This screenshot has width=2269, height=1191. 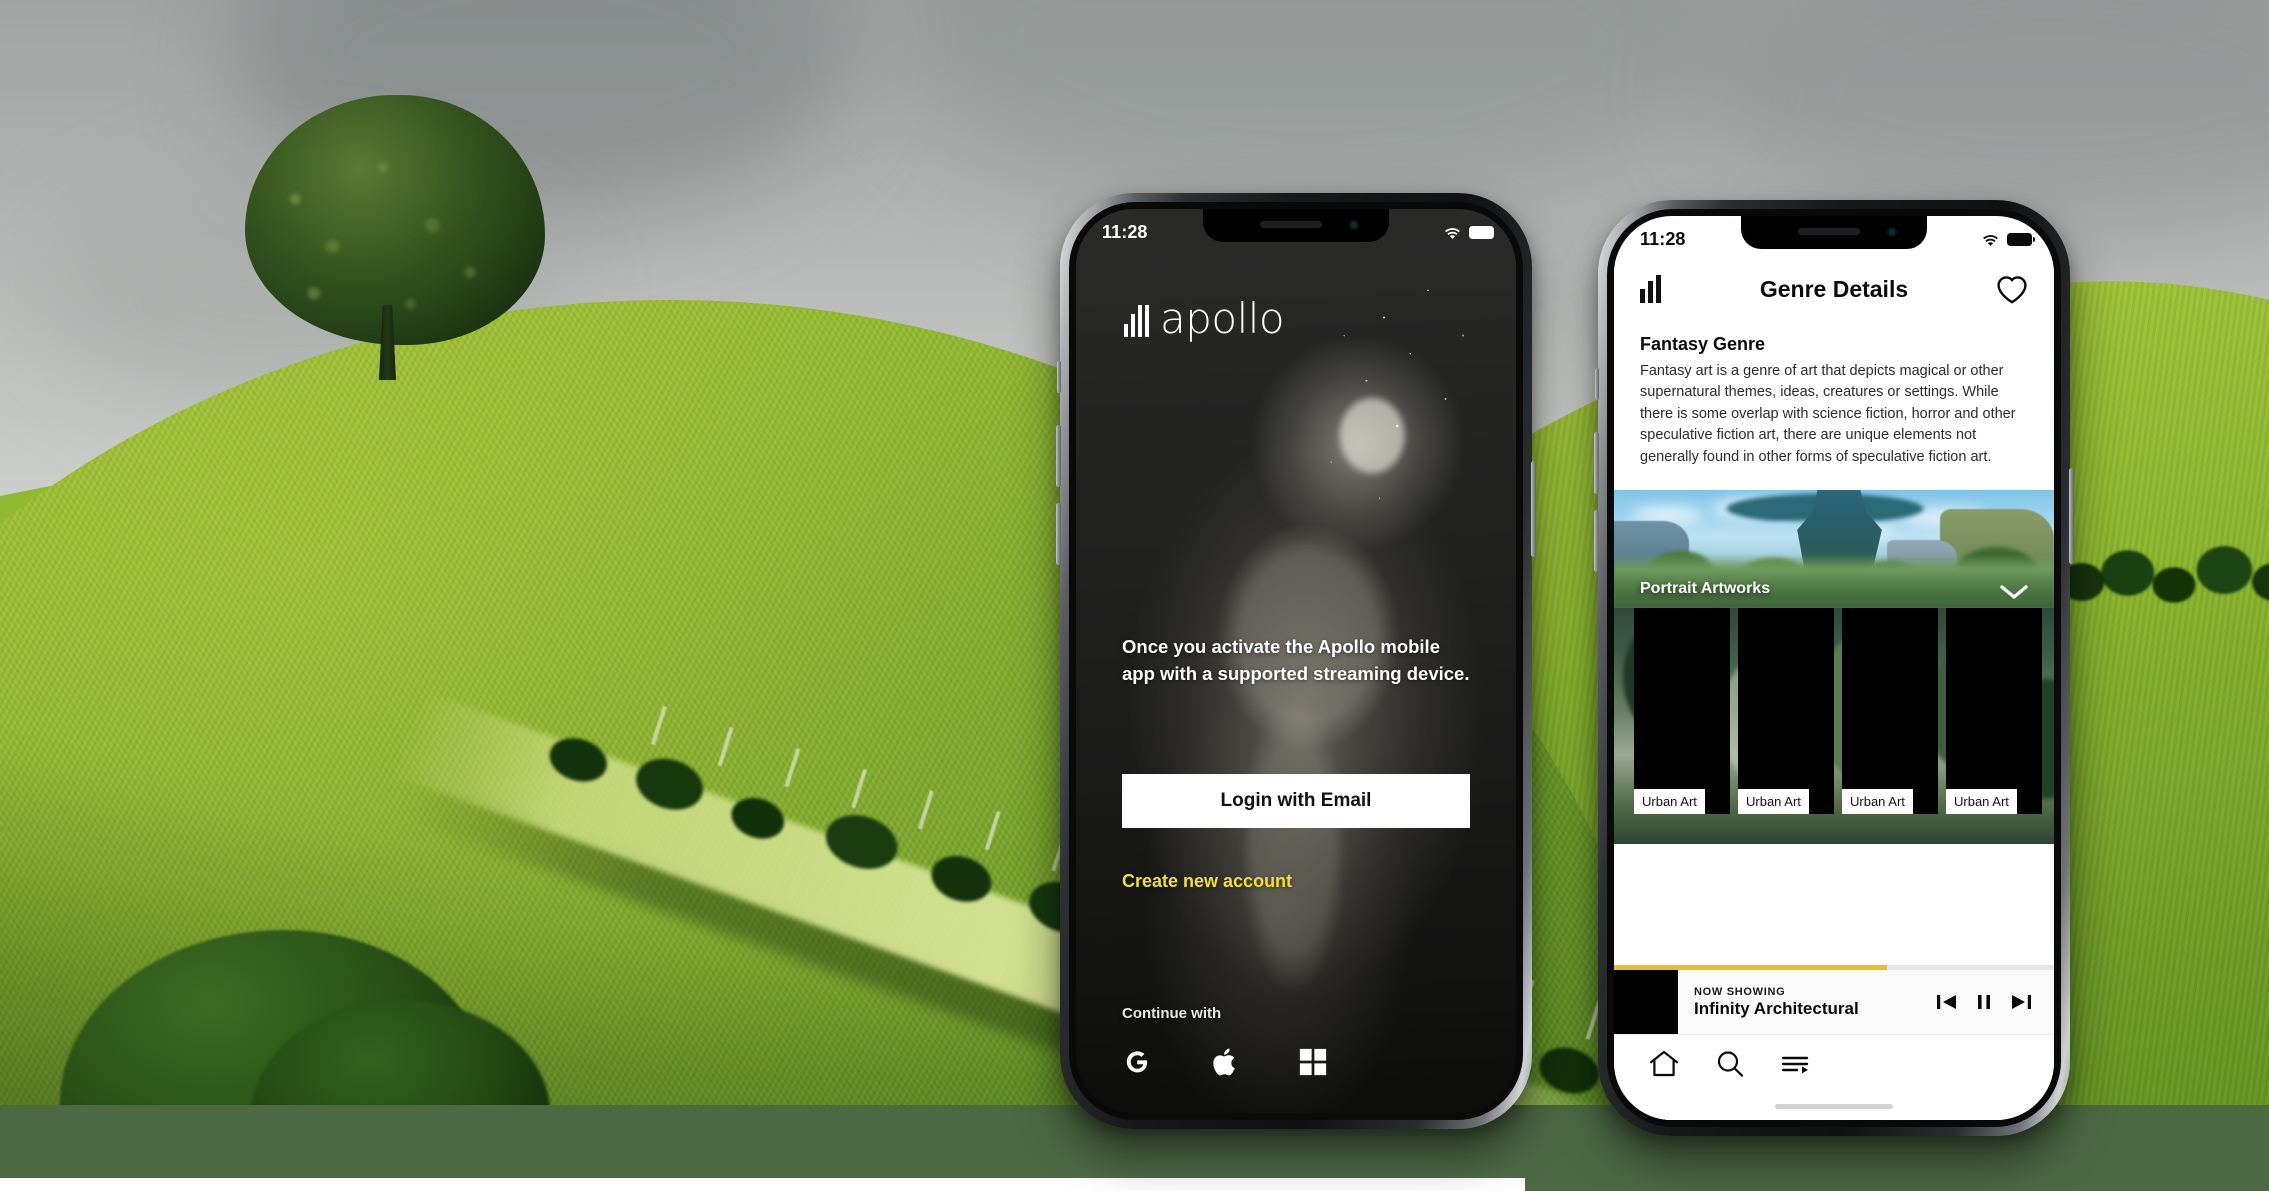 I want to click on hero-image-block: Portrait Artworks, so click(x=1834, y=549).